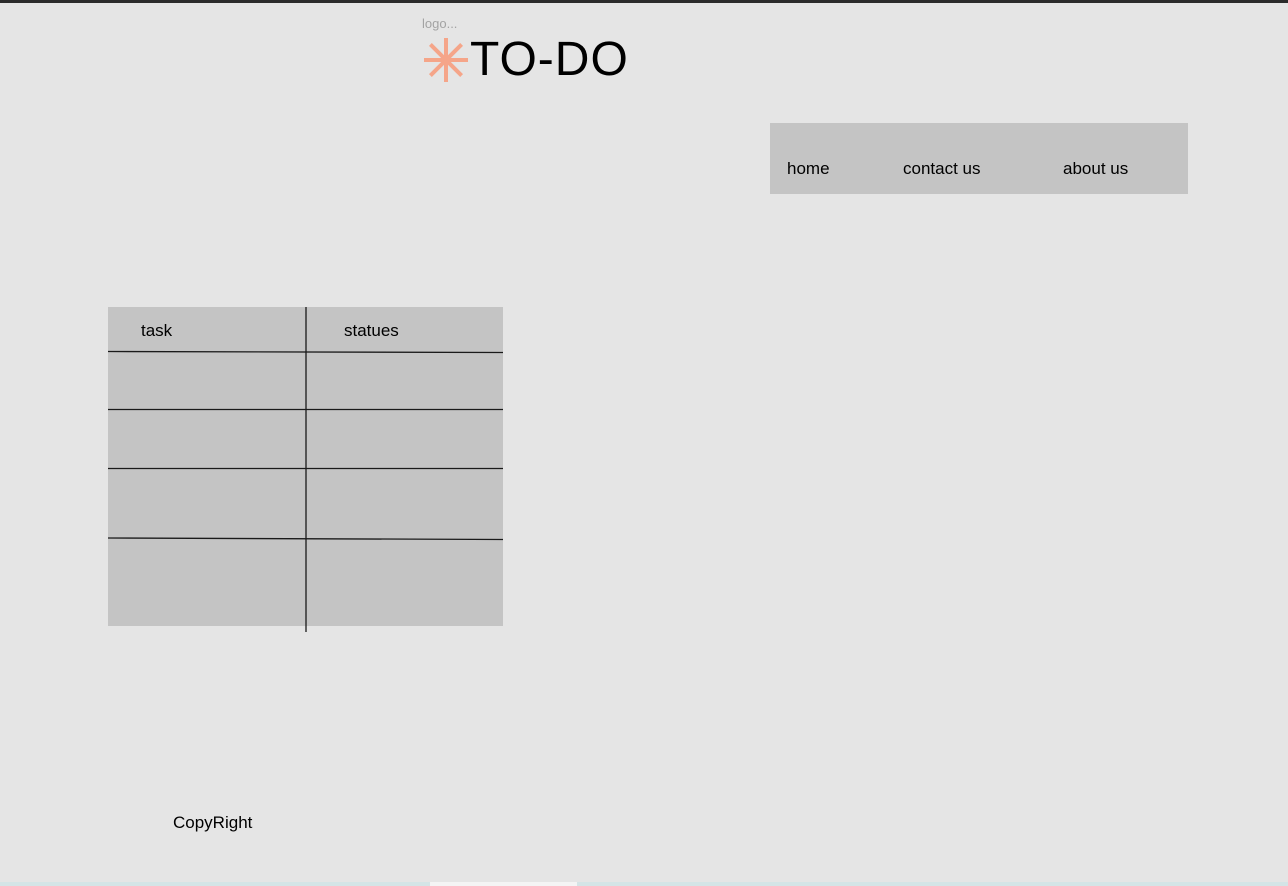  Describe the element at coordinates (644, 884) in the screenshot. I see `bottom-strip` at that location.